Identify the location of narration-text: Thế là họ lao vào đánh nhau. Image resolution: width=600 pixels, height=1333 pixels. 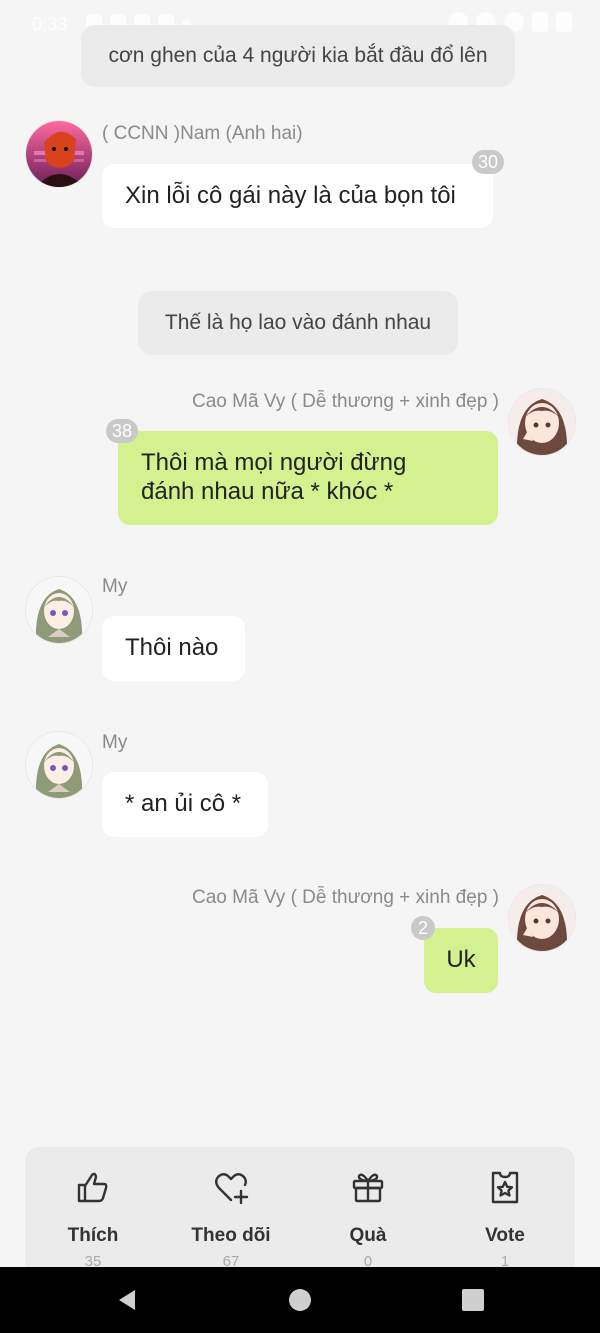
(298, 323).